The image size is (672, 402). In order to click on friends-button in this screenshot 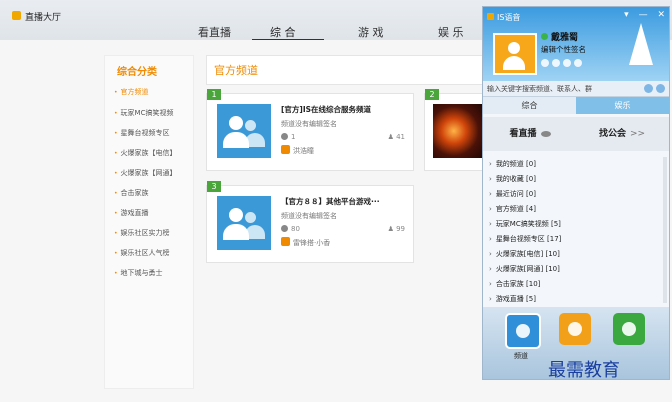, I will do `click(575, 329)`.